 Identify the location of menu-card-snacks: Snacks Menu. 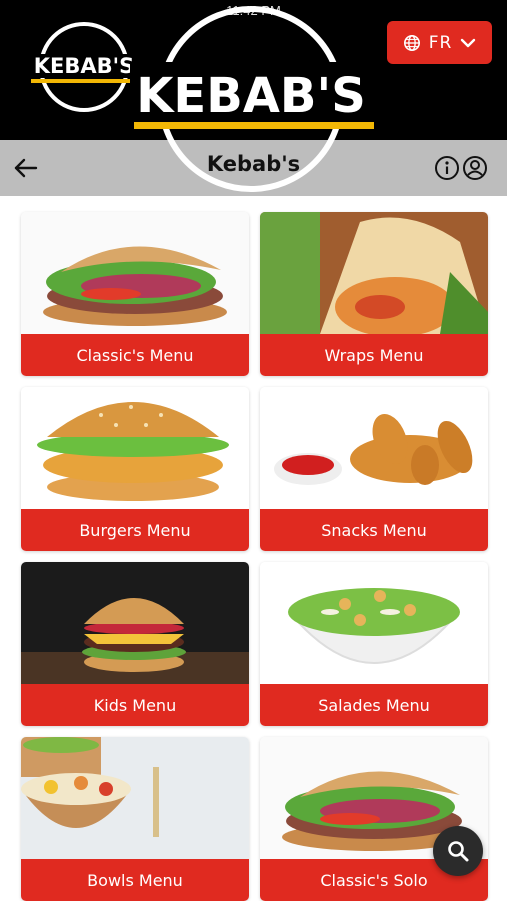
(374, 469).